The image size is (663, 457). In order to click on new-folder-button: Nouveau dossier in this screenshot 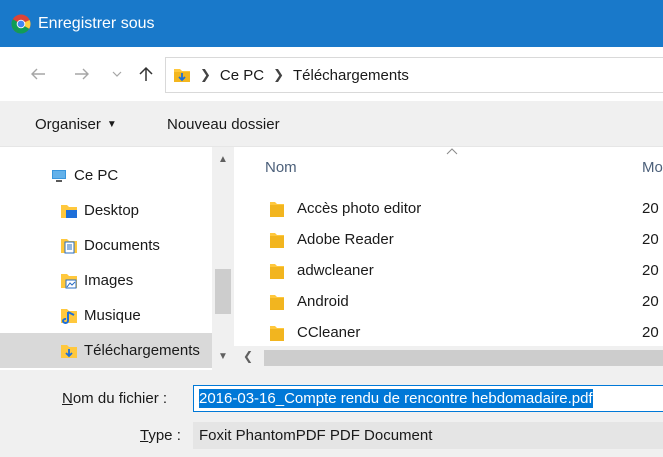, I will do `click(223, 124)`.